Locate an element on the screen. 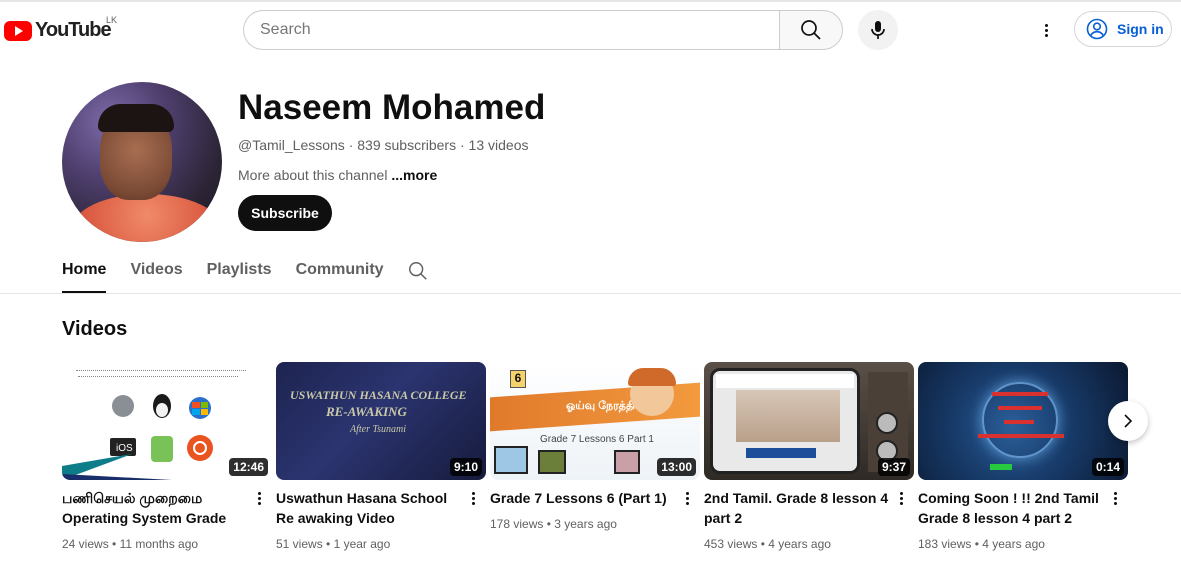 The image size is (1181, 569). settings-menu-button is located at coordinates (1046, 30).